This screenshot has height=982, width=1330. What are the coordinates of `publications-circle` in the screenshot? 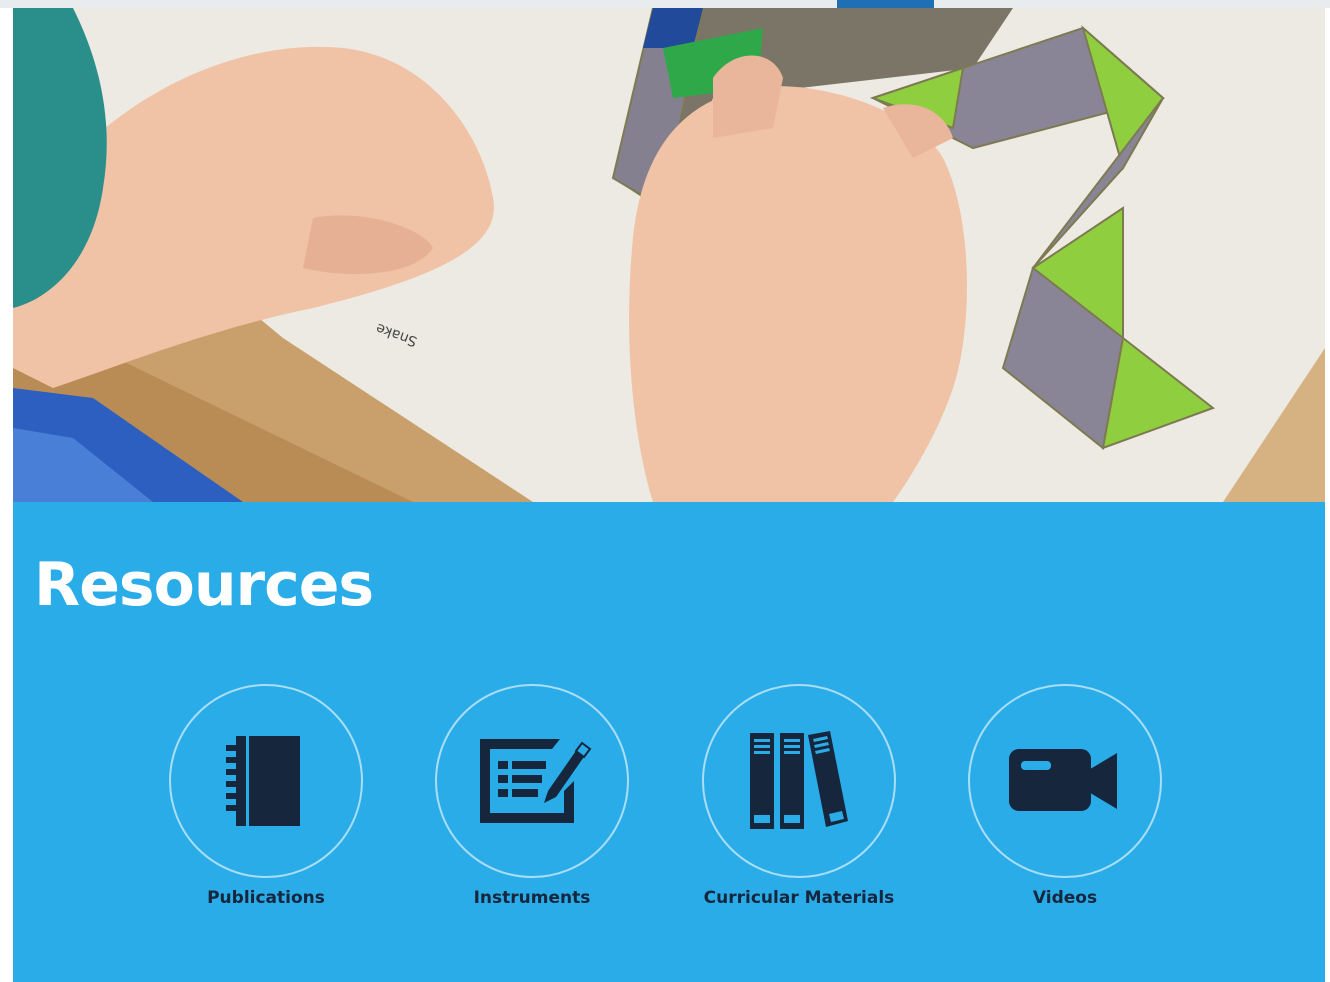 It's located at (266, 781).